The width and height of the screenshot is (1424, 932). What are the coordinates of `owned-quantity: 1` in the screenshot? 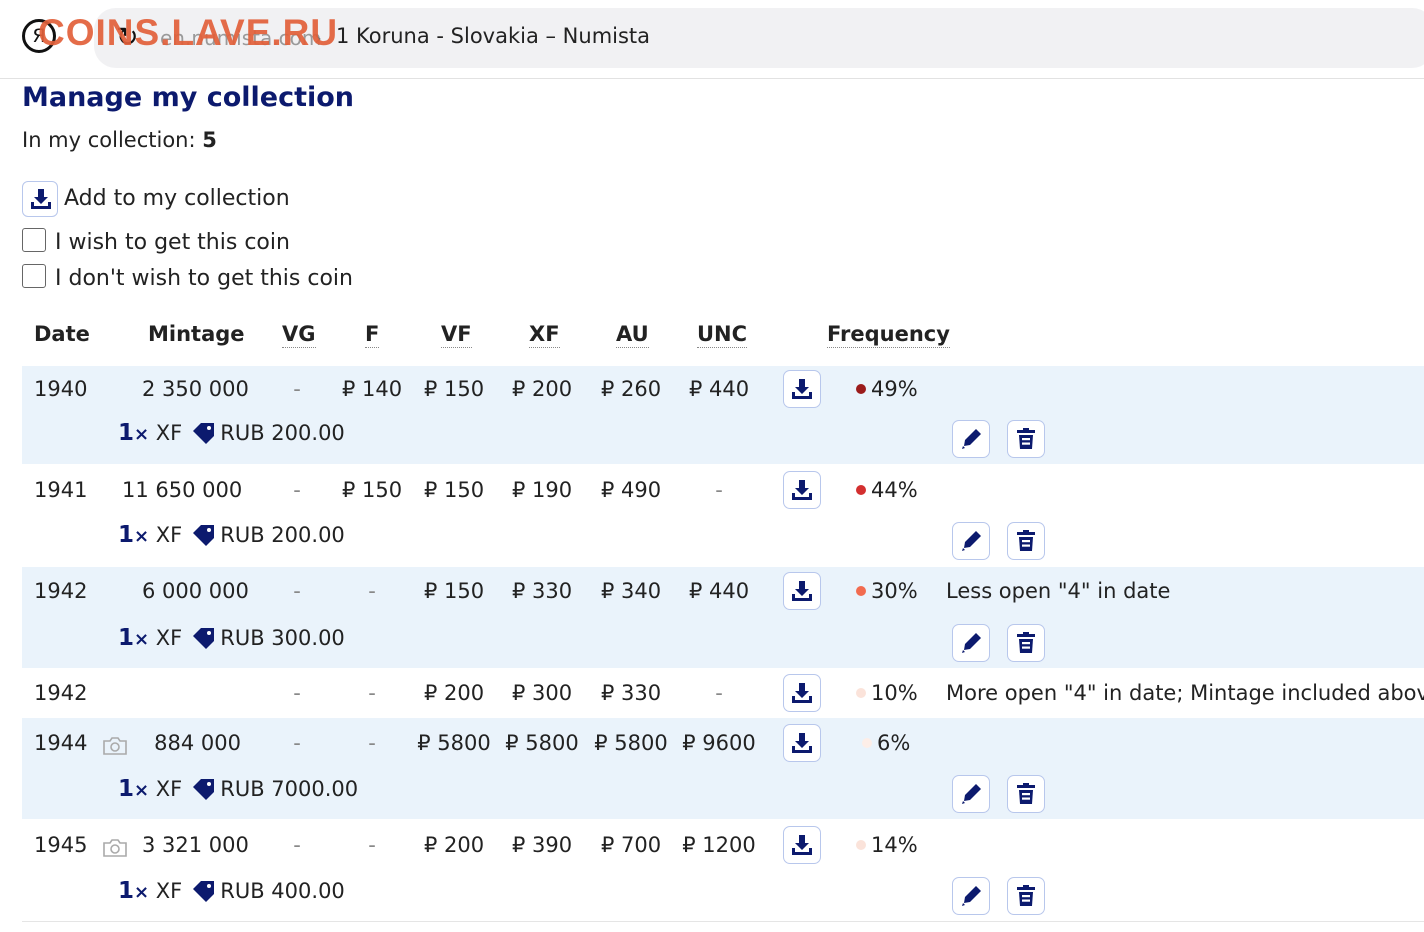 It's located at (126, 535).